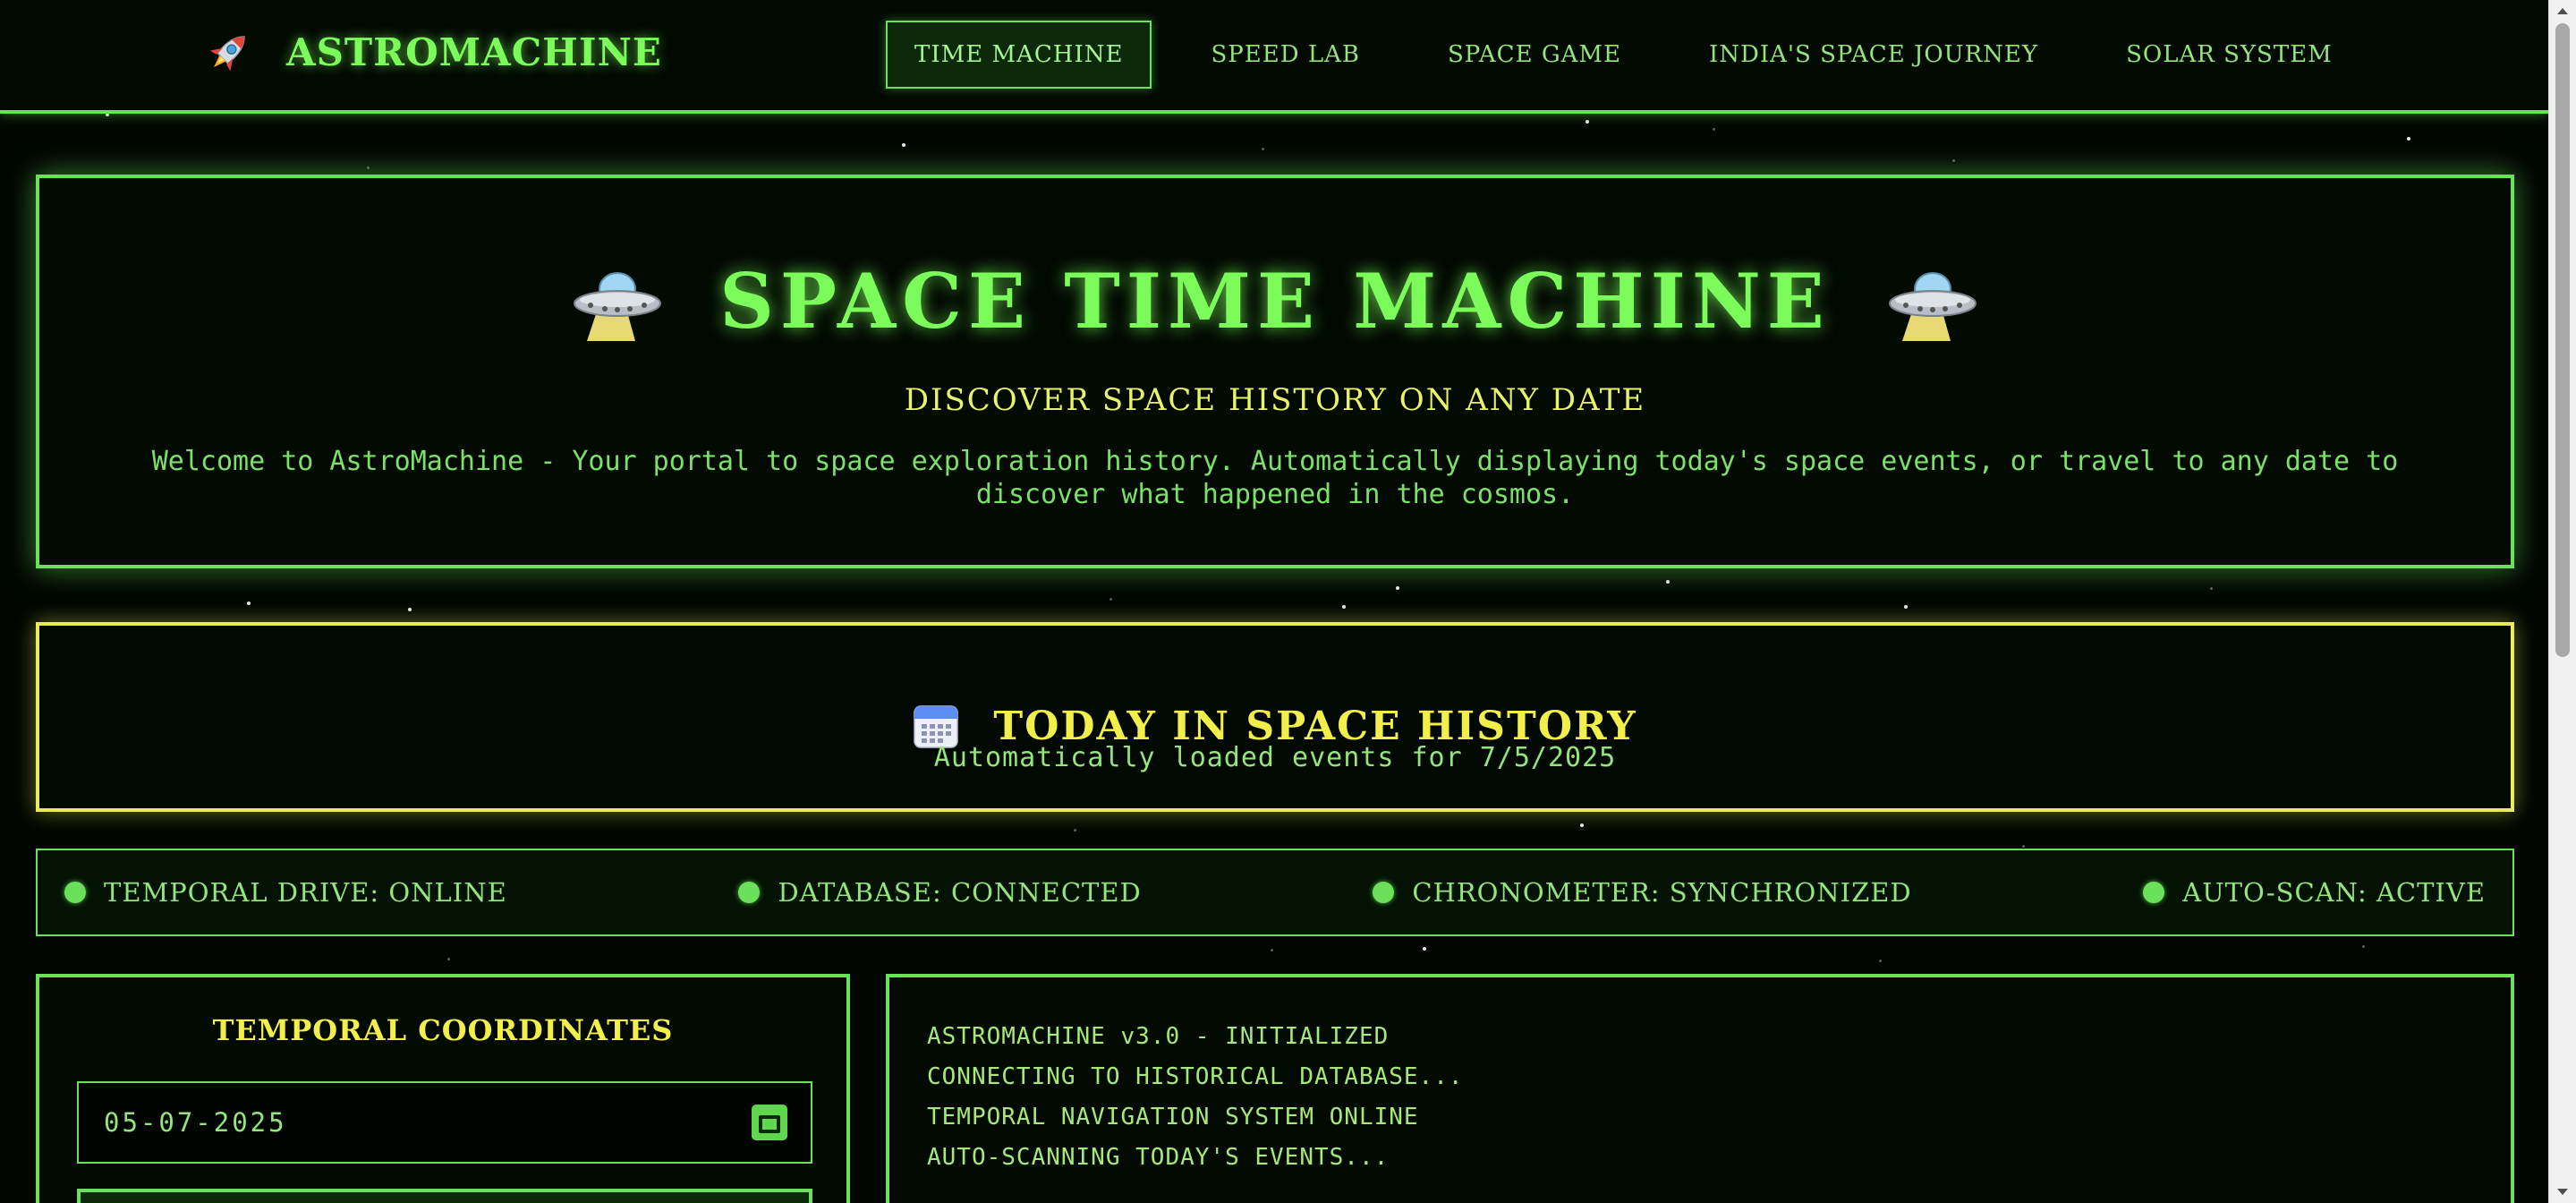 The image size is (2576, 1203). What do you see at coordinates (195, 1122) in the screenshot?
I see `date-input-value: 05-07-2025` at bounding box center [195, 1122].